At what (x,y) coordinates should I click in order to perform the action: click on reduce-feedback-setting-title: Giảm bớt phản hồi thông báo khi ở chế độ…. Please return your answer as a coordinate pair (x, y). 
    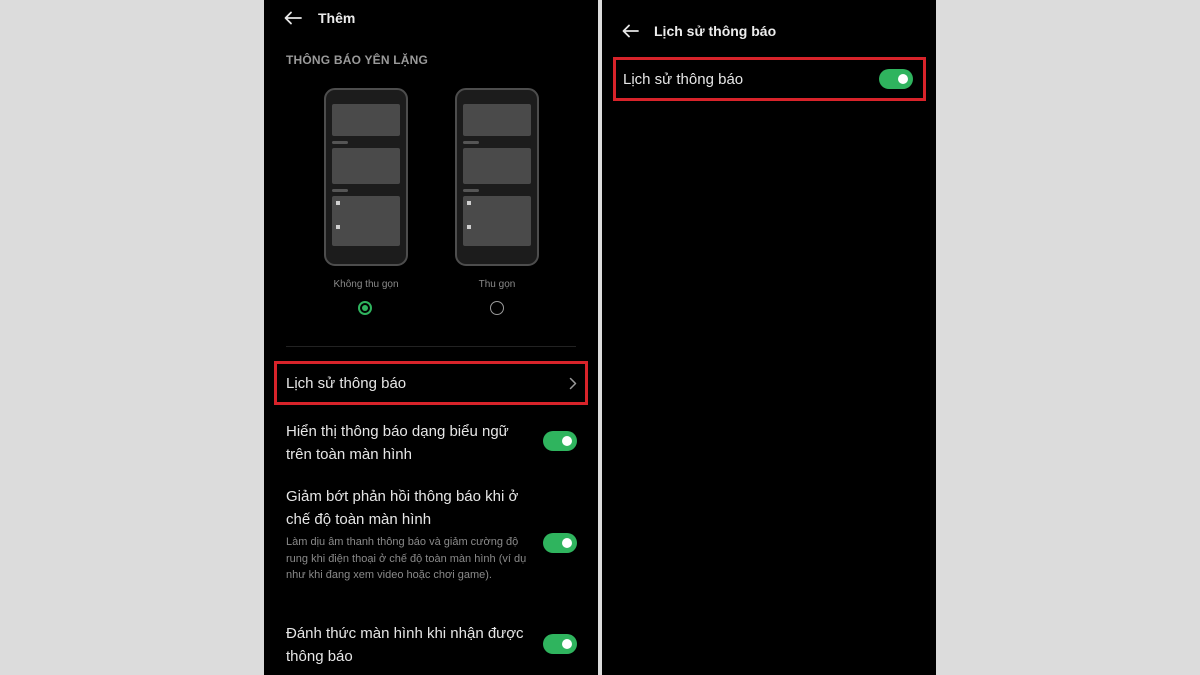
    Looking at the image, I should click on (402, 508).